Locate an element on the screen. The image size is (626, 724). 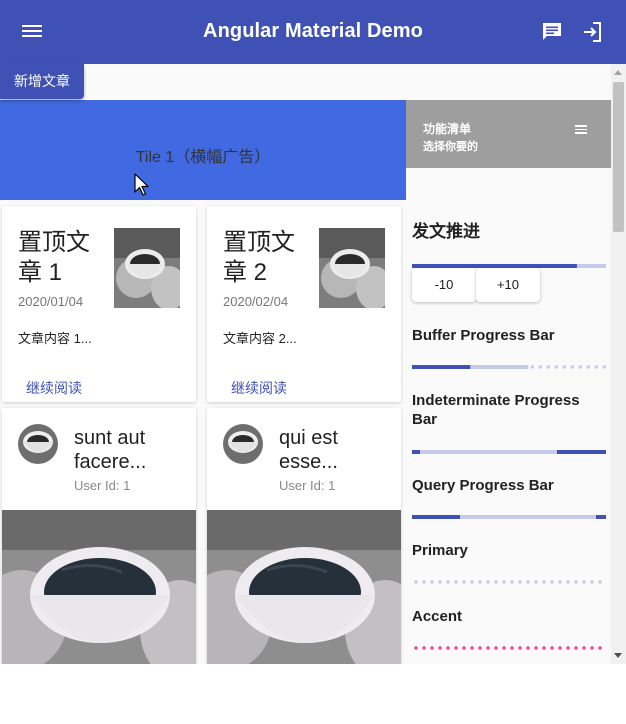
top-toolbar: Angular Material Demo is located at coordinates (313, 32).